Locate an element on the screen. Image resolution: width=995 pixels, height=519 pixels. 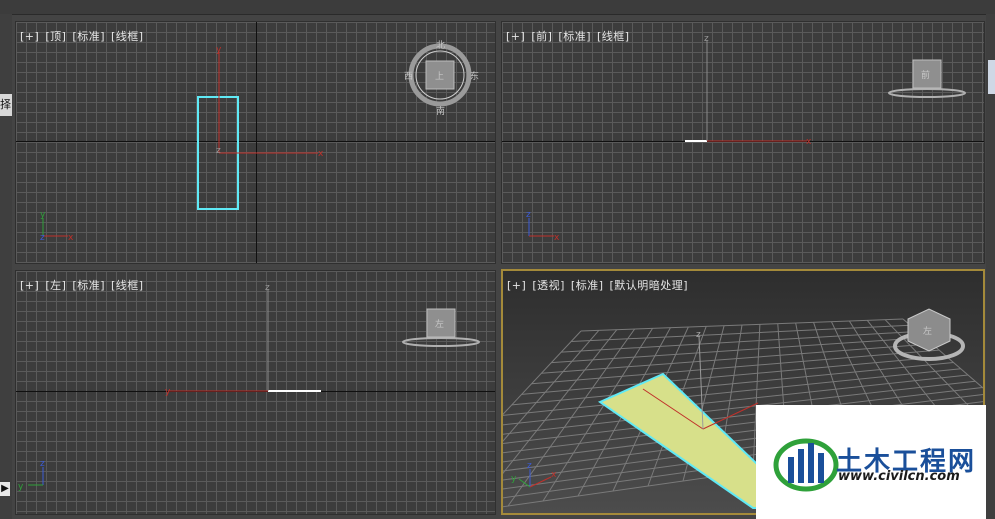
compass-west-label: 西 is located at coordinates (408, 76).